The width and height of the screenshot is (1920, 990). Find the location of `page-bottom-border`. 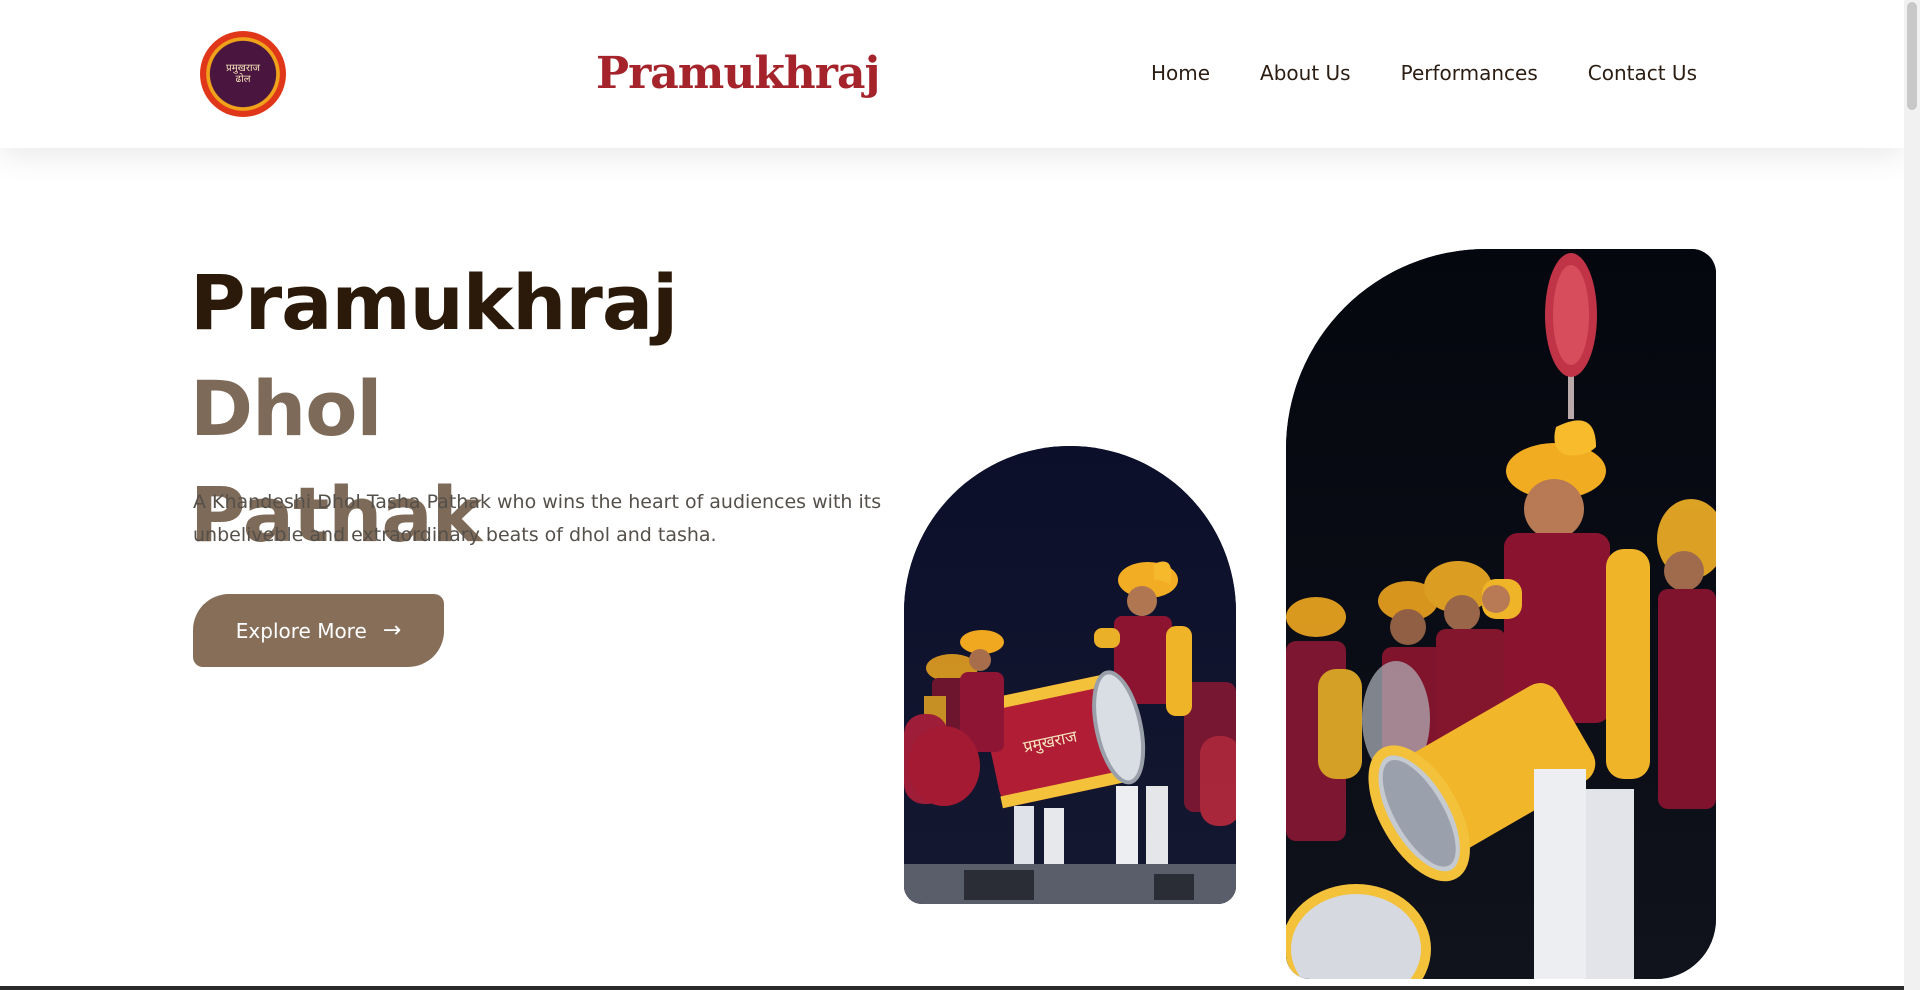

page-bottom-border is located at coordinates (952, 988).